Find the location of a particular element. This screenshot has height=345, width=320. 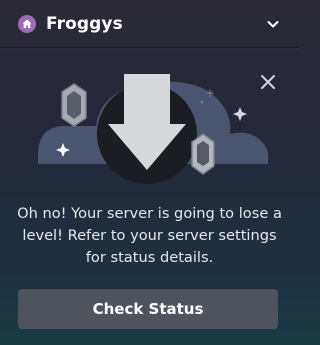

server-boost-icon is located at coordinates (27, 23).